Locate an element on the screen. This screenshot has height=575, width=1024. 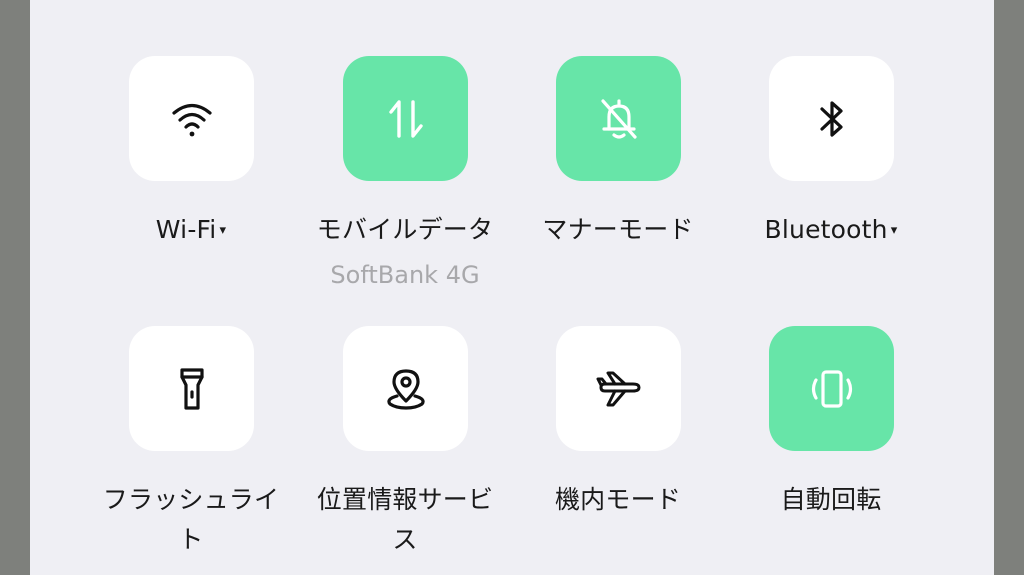
manner-mode-toggle is located at coordinates (618, 118).